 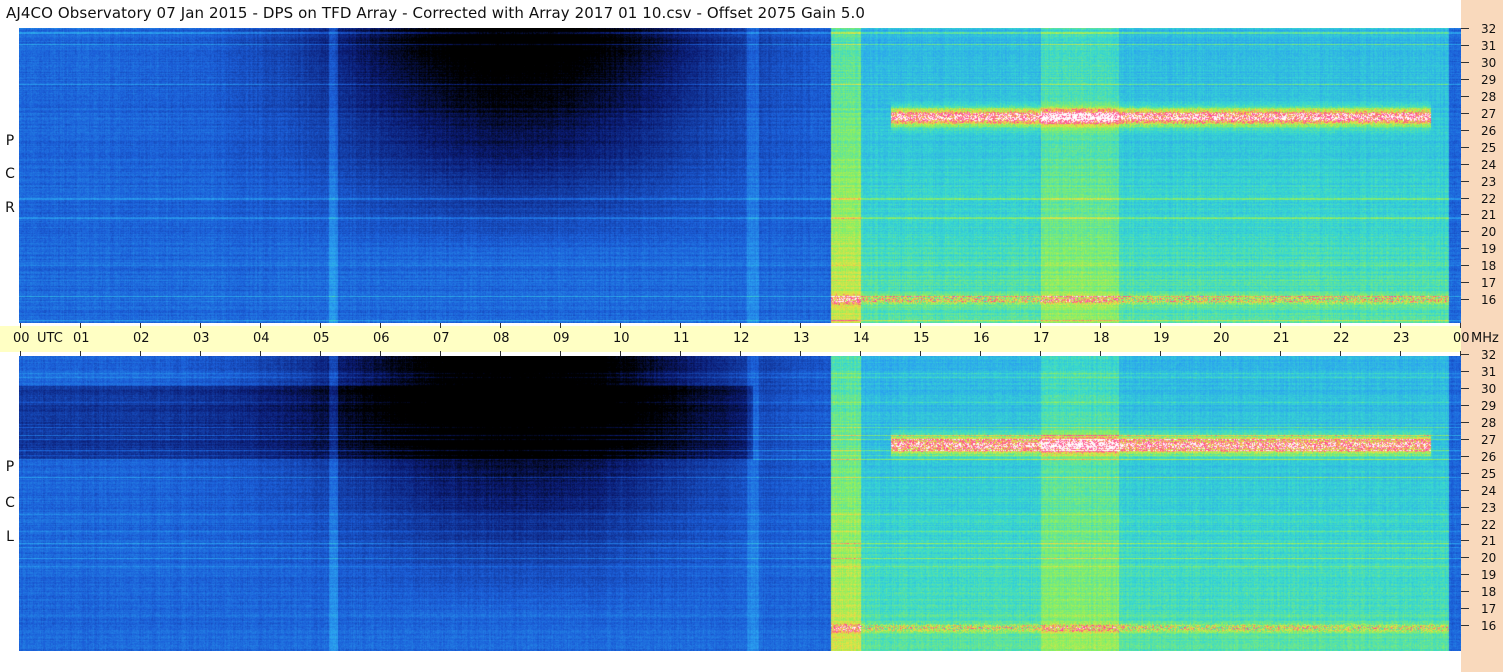 I want to click on rcp-label-c: C, so click(x=10, y=174).